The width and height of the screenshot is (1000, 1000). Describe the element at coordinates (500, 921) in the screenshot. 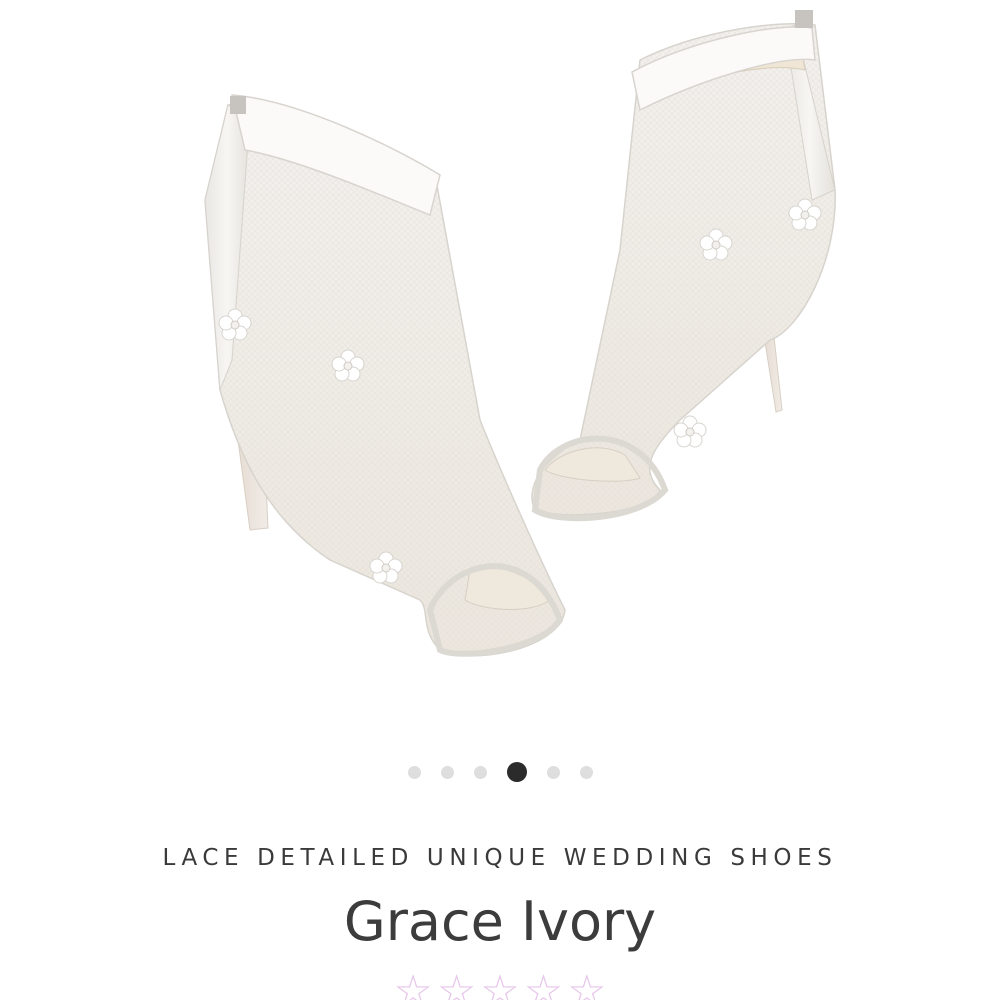

I see `product-title: Grace Ivory` at that location.